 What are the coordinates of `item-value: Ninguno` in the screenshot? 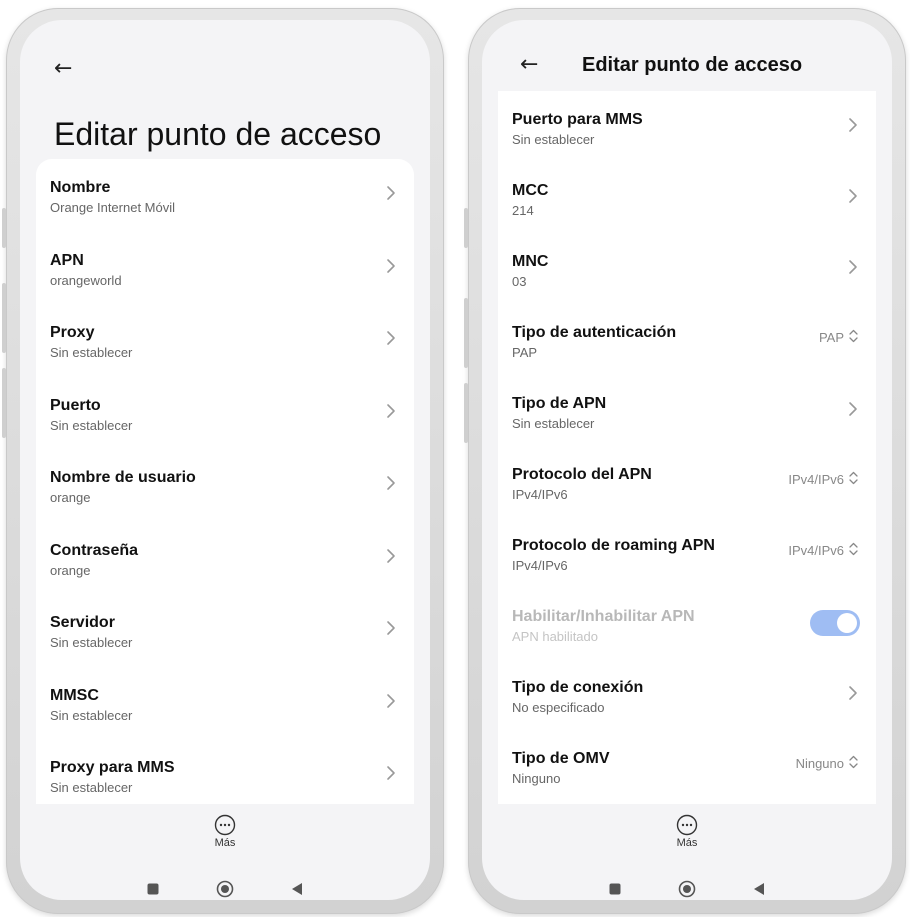 It's located at (536, 778).